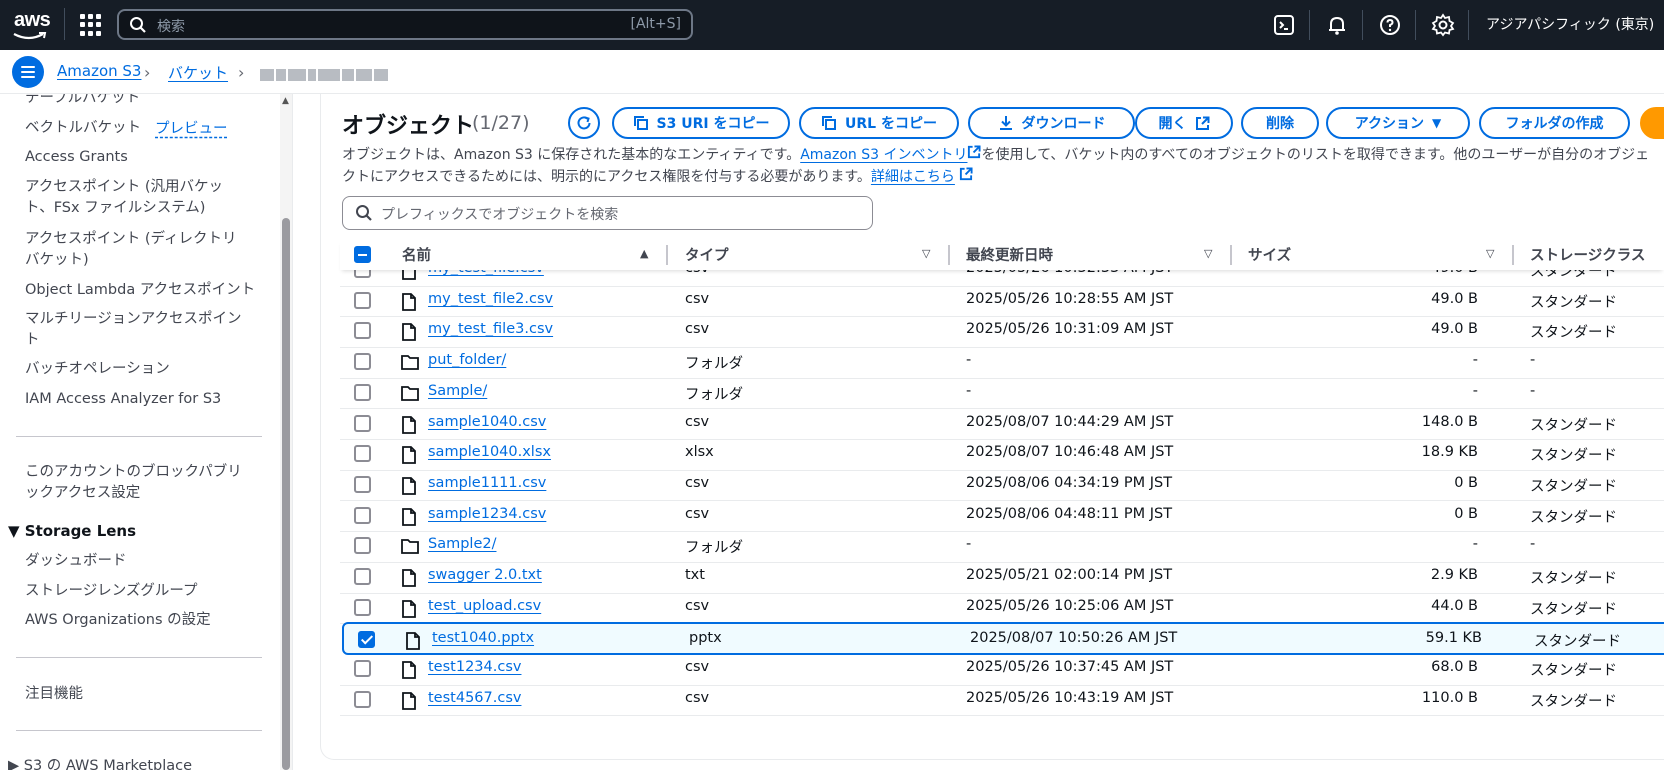 Image resolution: width=1664 pixels, height=770 pixels. What do you see at coordinates (76, 157) in the screenshot?
I see `sidebar-item-access-grants: Access Grants` at bounding box center [76, 157].